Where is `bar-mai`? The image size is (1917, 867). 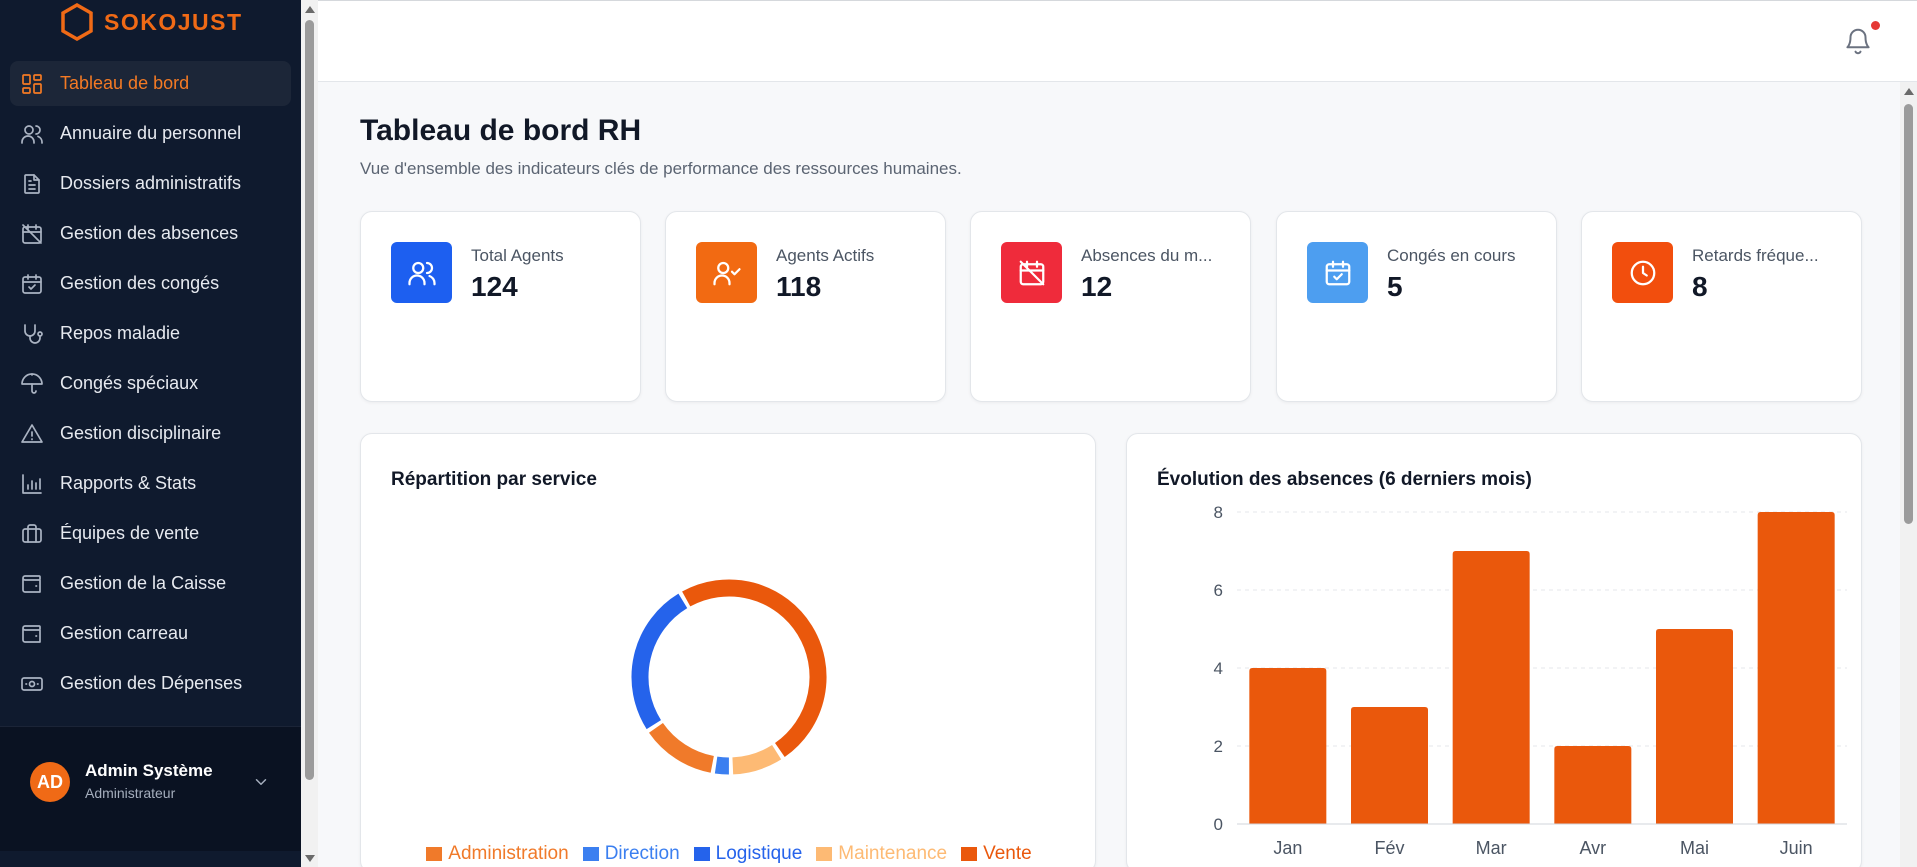
bar-mai is located at coordinates (1694, 726).